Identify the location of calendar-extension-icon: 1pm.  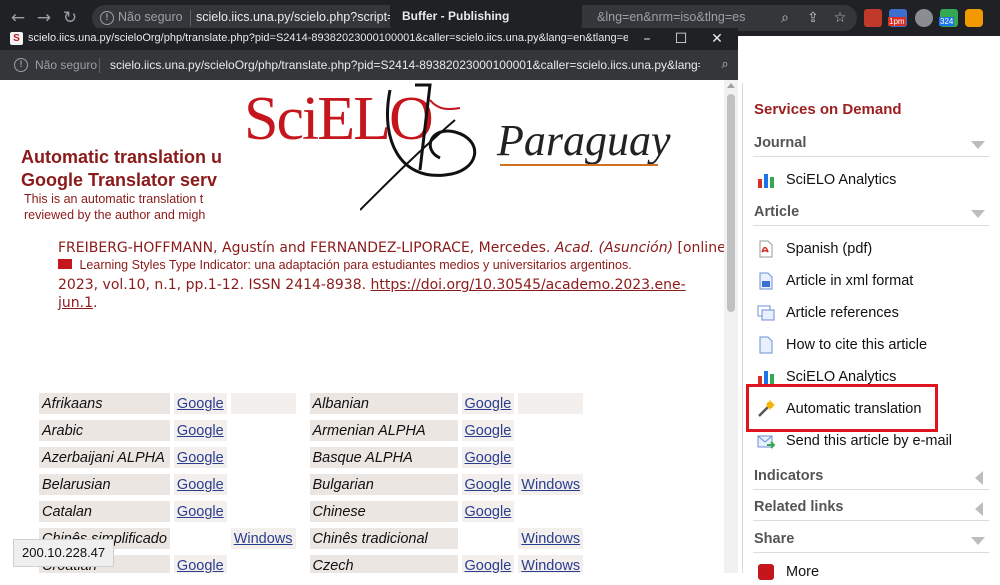
(897, 18).